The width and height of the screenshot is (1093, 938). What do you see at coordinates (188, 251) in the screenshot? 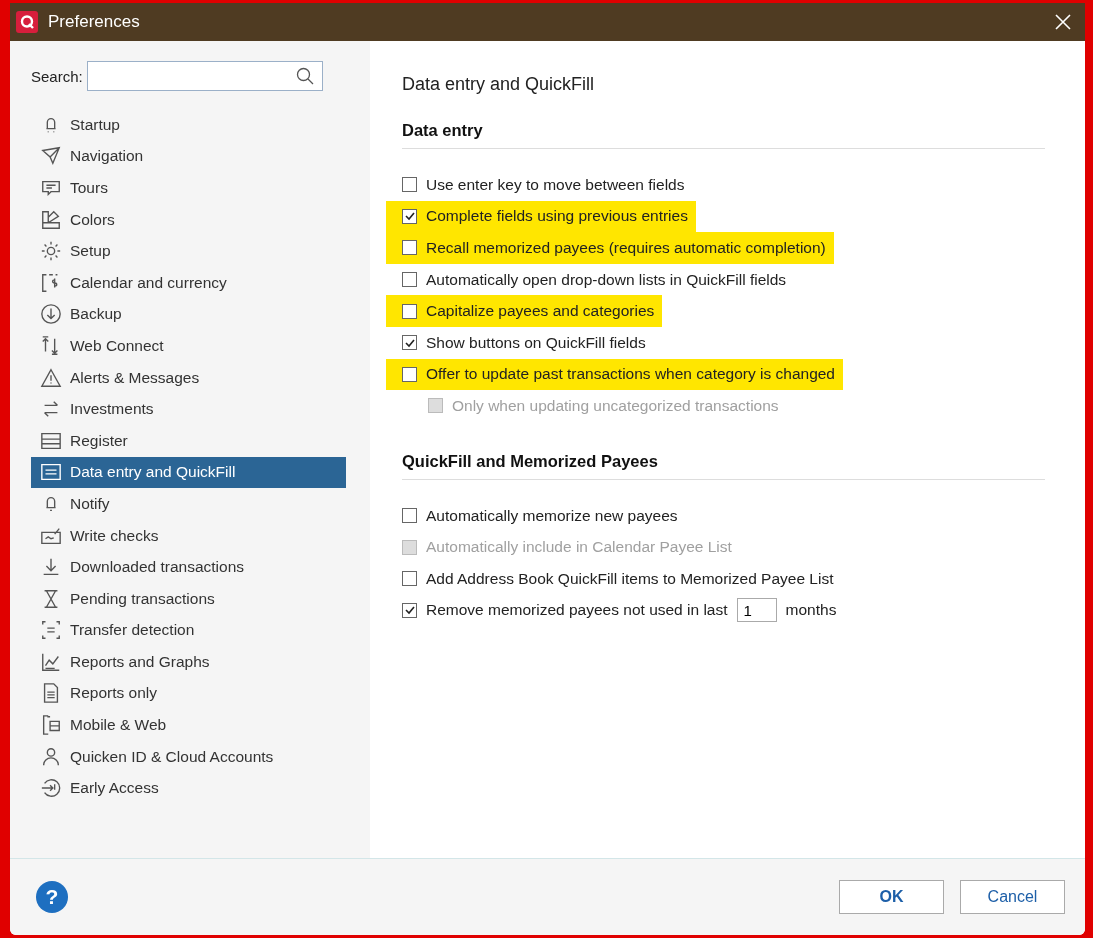
I see `sidebar-item: Setup` at bounding box center [188, 251].